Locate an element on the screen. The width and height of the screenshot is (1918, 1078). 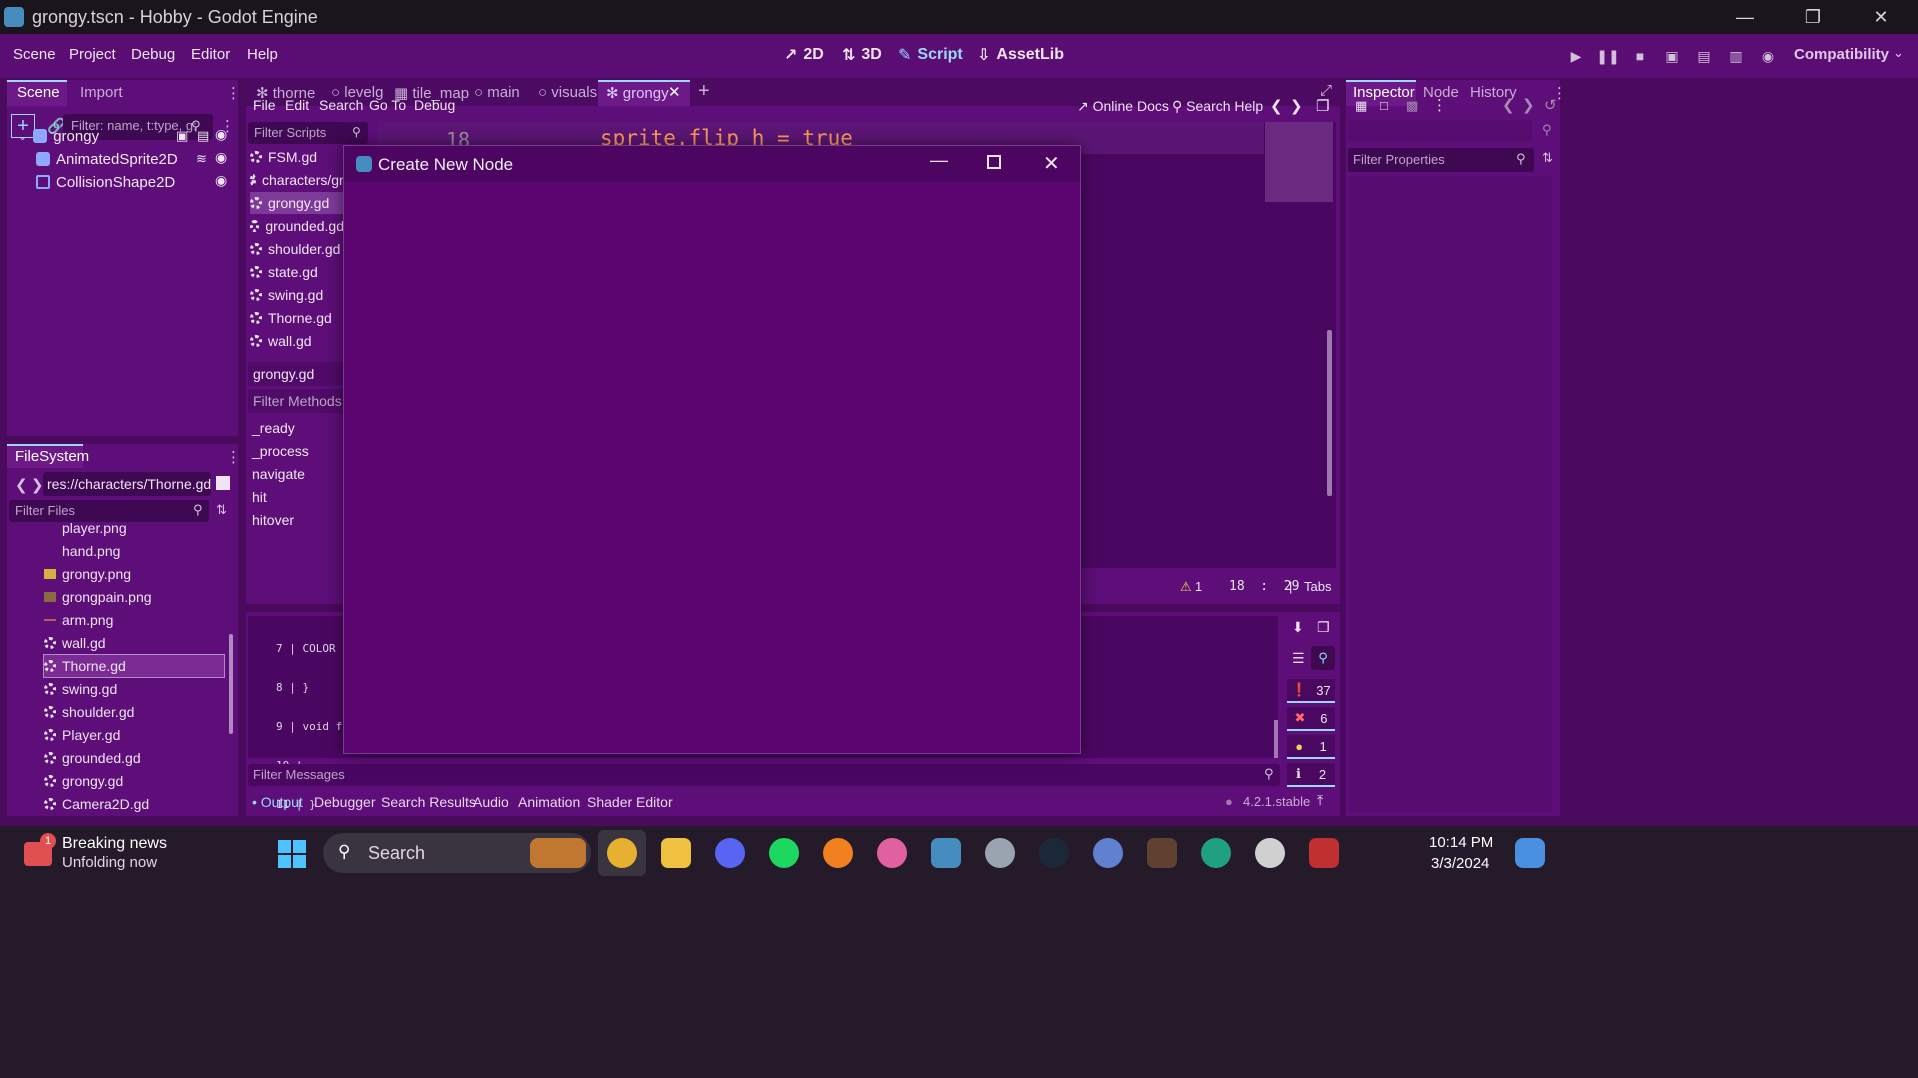
bottom-tab-animation: Animation is located at coordinates (549, 802).